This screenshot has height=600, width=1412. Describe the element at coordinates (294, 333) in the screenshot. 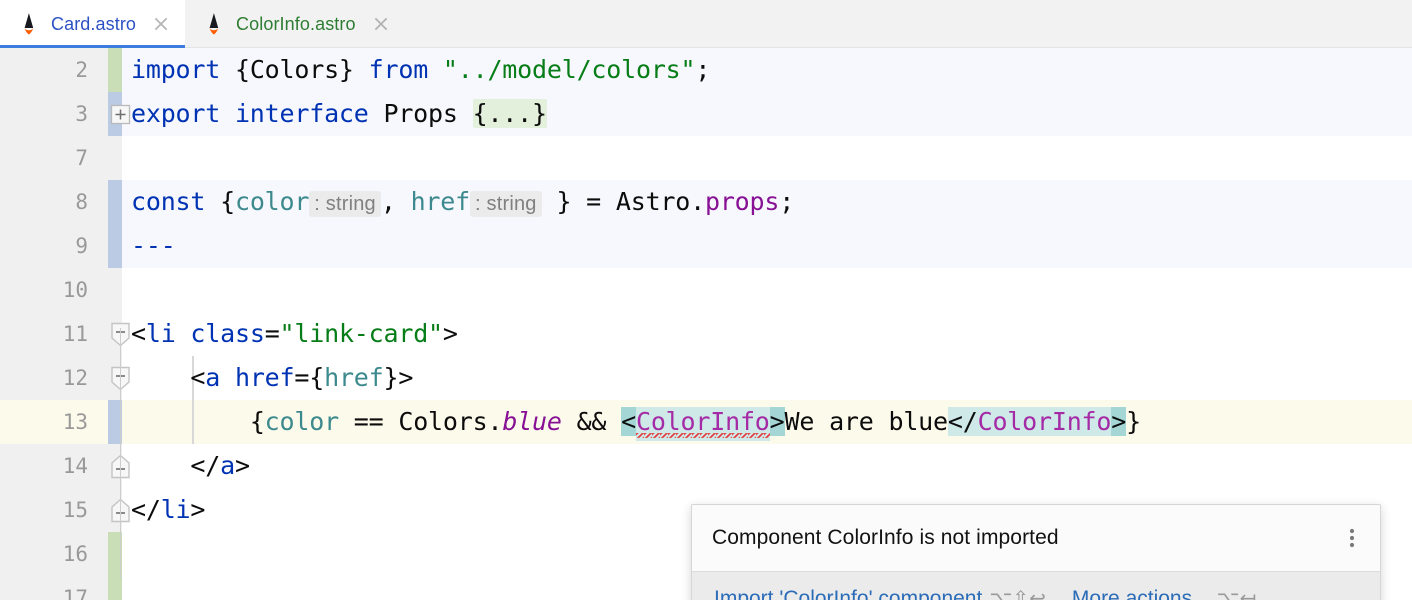

I see `code-line-text: <li class="link-card">` at that location.